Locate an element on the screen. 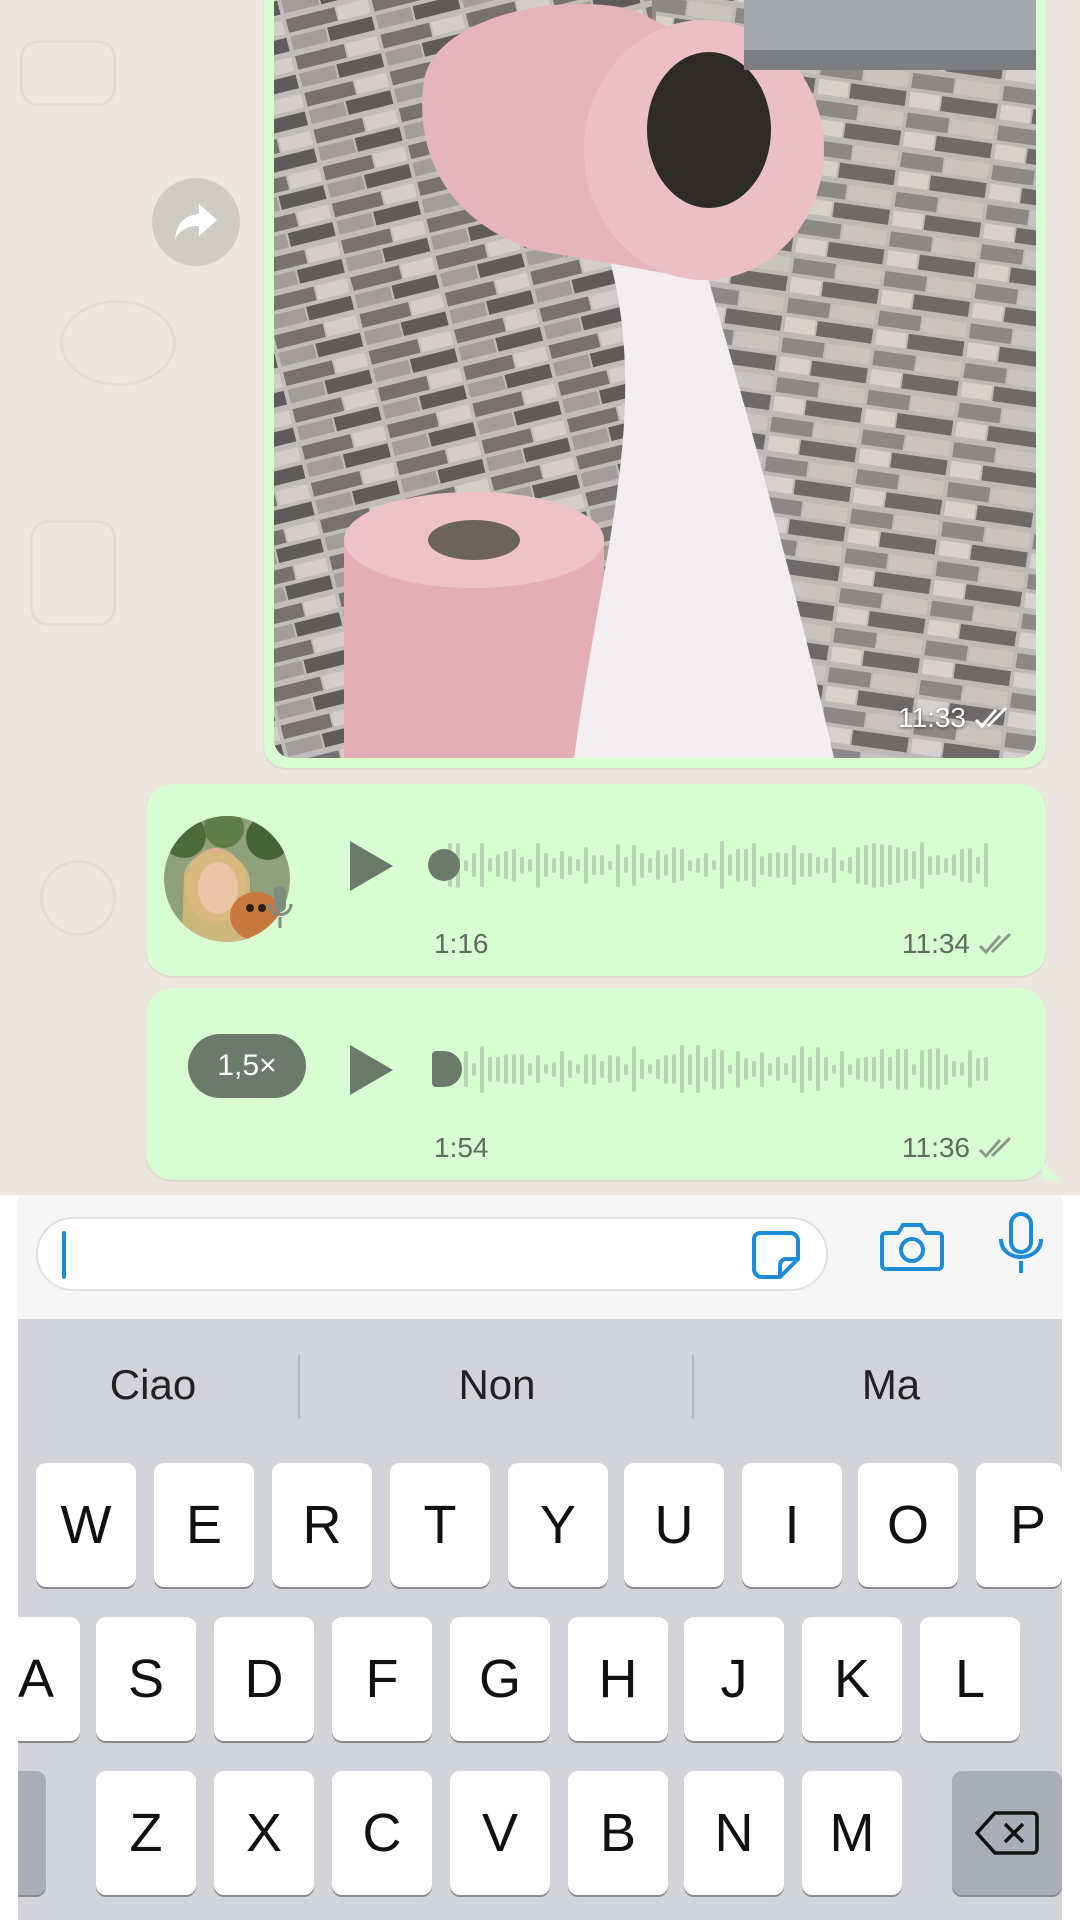 The height and width of the screenshot is (1920, 1080). key-t: T is located at coordinates (440, 1525).